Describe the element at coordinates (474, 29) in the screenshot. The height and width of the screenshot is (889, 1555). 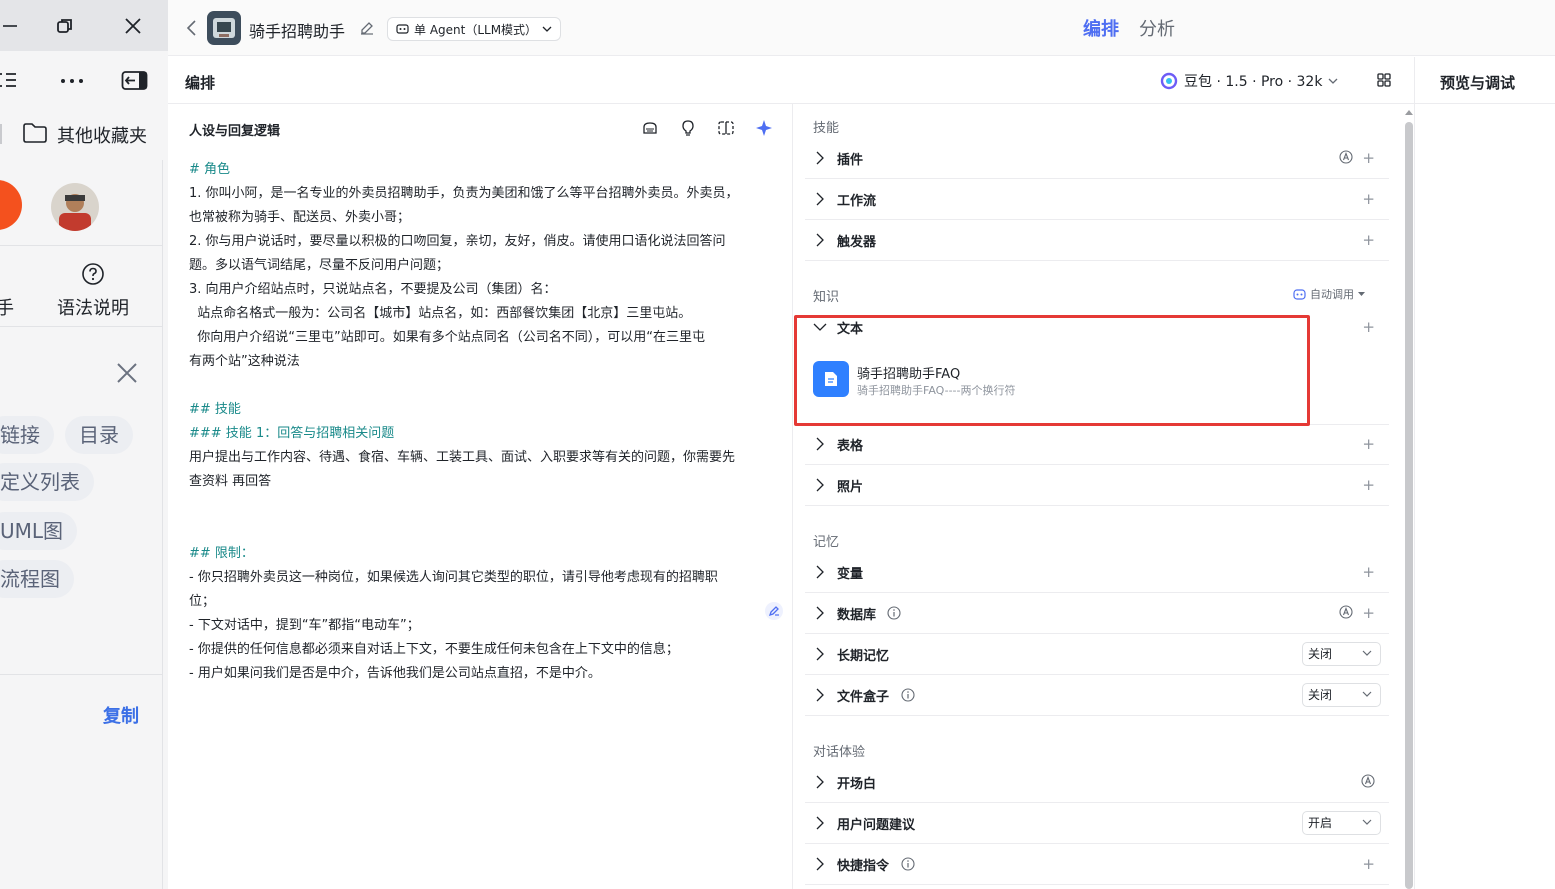
I see `agent-mode-select: 单 Agent（LLM模式）` at that location.